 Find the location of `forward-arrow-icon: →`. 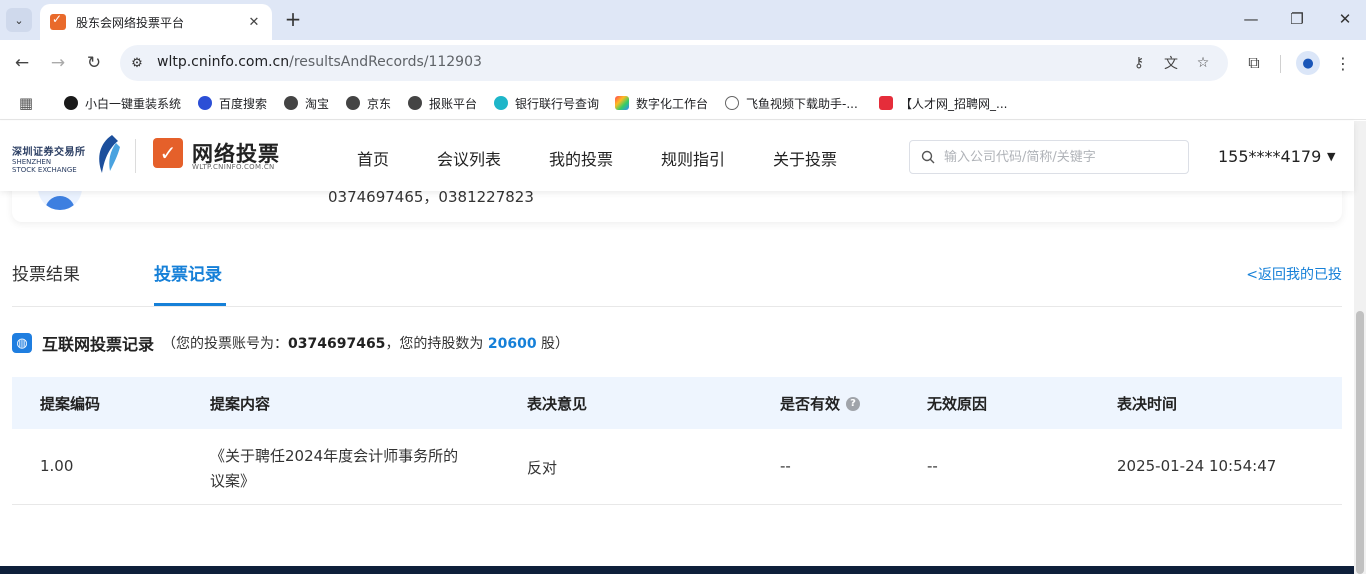

forward-arrow-icon: → is located at coordinates (58, 63).